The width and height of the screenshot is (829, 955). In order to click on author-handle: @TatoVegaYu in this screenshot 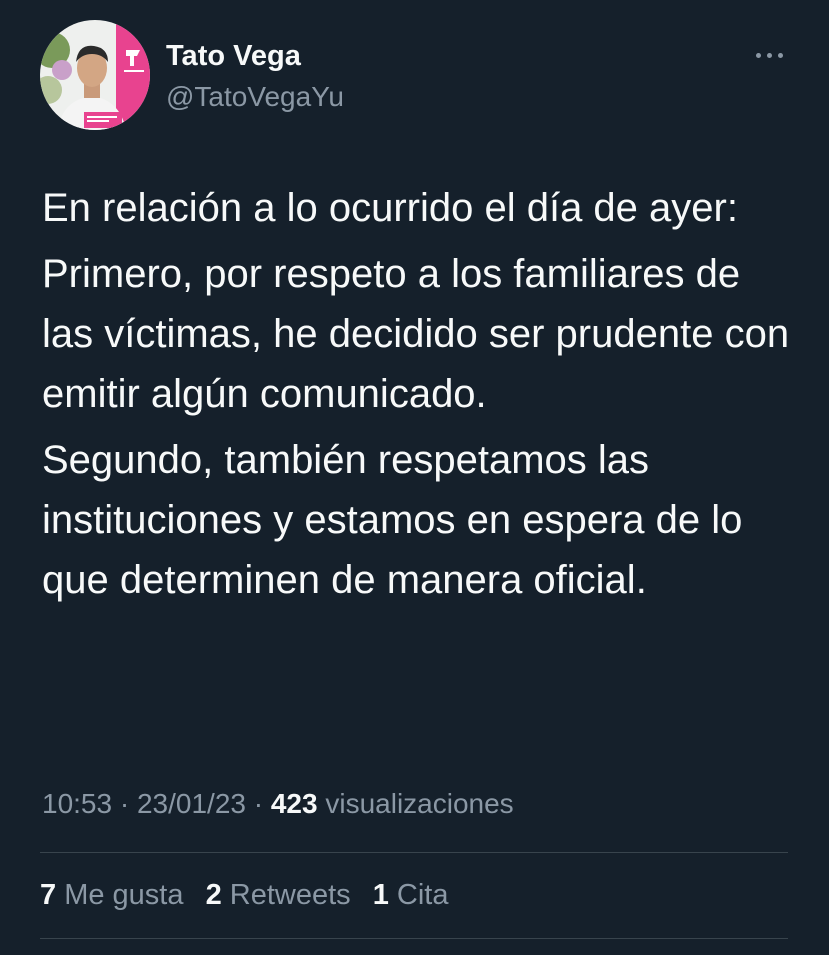, I will do `click(255, 97)`.